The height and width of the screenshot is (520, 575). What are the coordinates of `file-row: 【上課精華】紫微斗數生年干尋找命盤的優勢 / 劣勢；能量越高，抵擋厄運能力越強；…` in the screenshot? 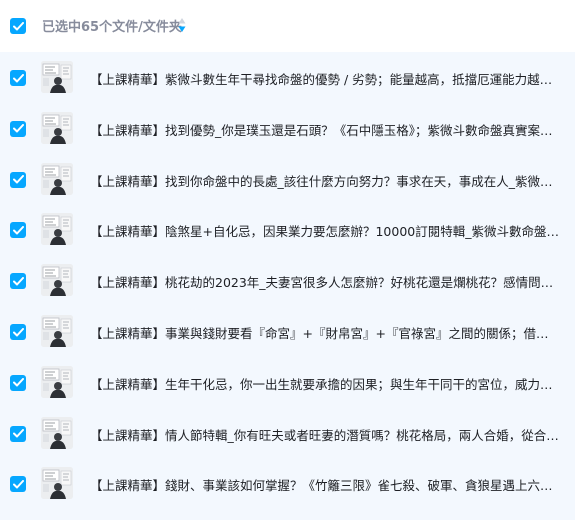 It's located at (287, 78).